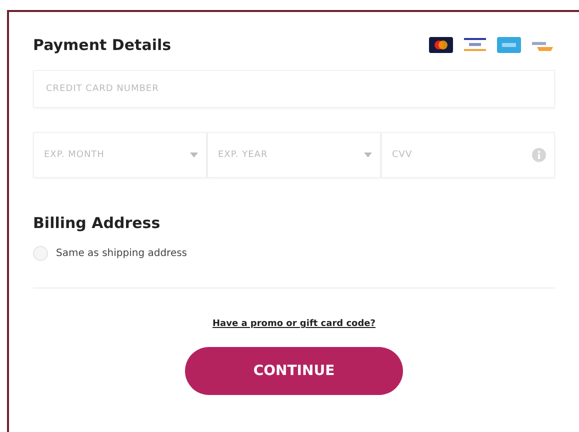 The width and height of the screenshot is (579, 432). Describe the element at coordinates (97, 223) in the screenshot. I see `section-title: Billing Address` at that location.